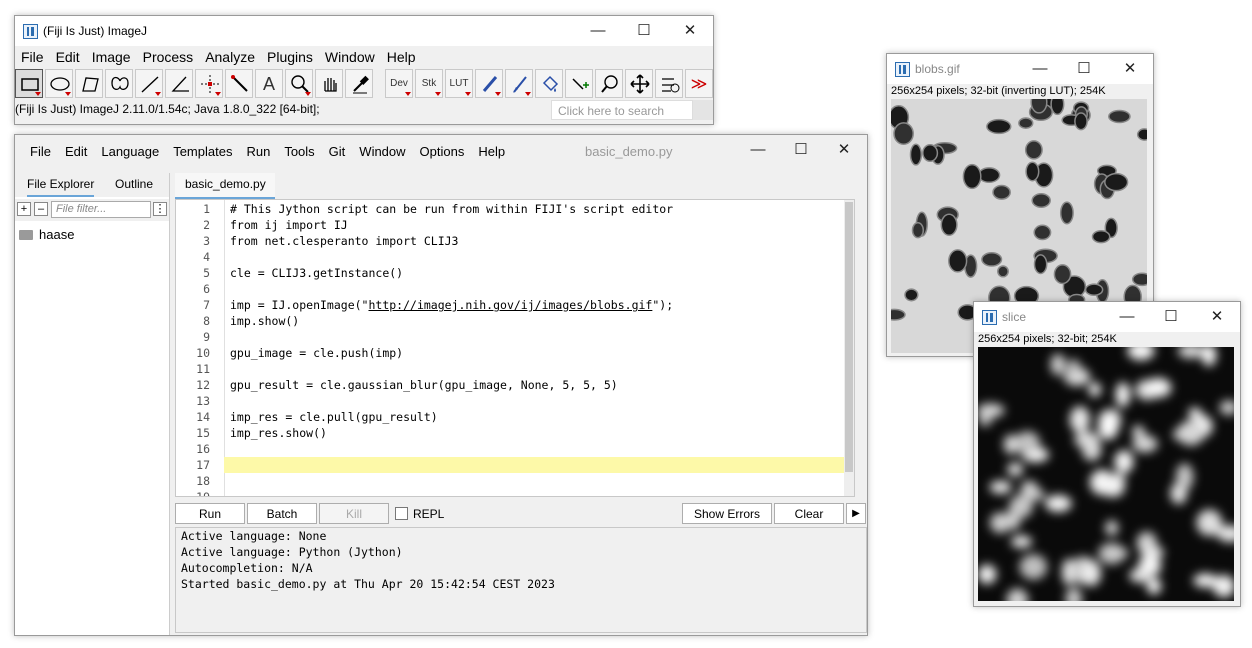 This screenshot has width=1252, height=648. I want to click on search-tool-icon, so click(609, 83).